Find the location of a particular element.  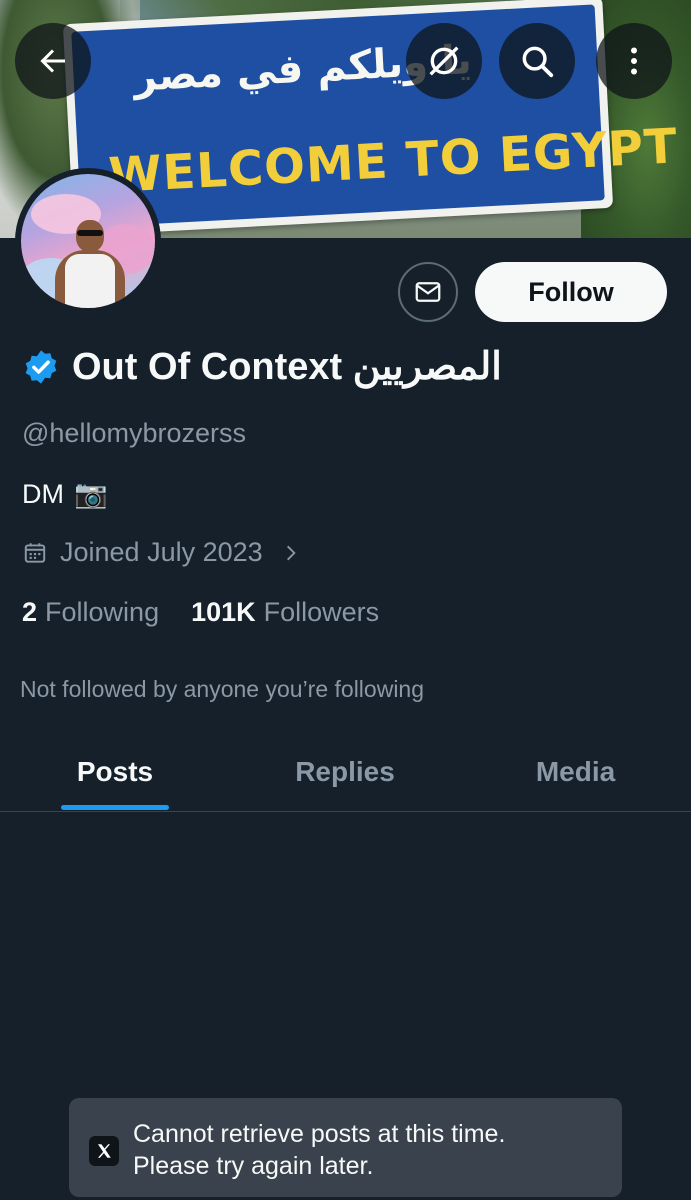

followers-label: Followers is located at coordinates (321, 612).